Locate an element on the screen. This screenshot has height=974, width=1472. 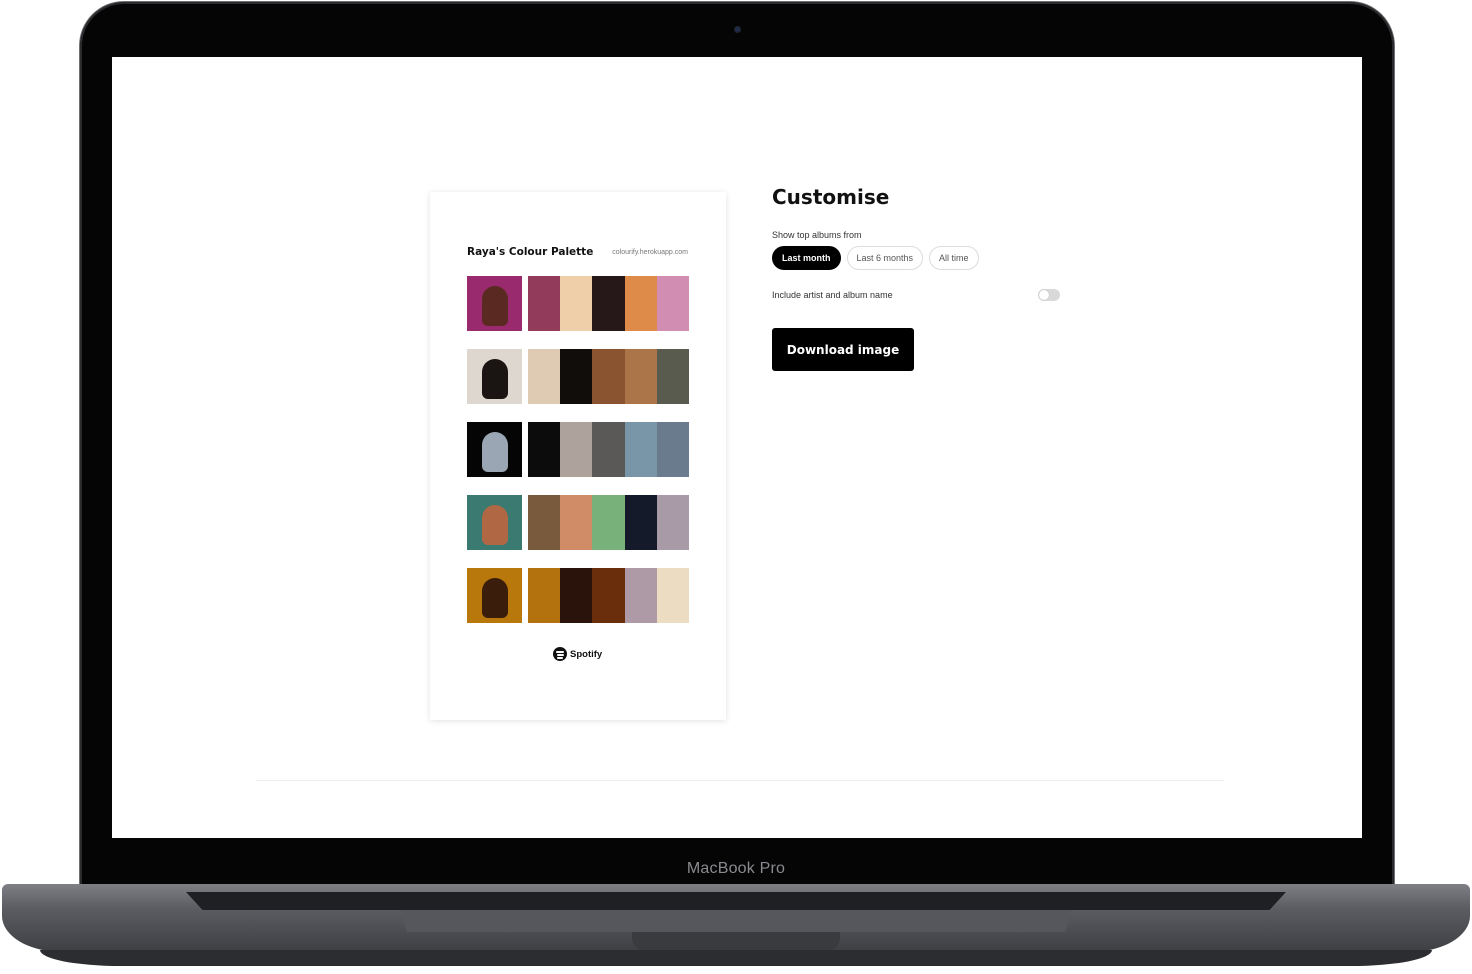
artist-album-toggle is located at coordinates (1049, 295).